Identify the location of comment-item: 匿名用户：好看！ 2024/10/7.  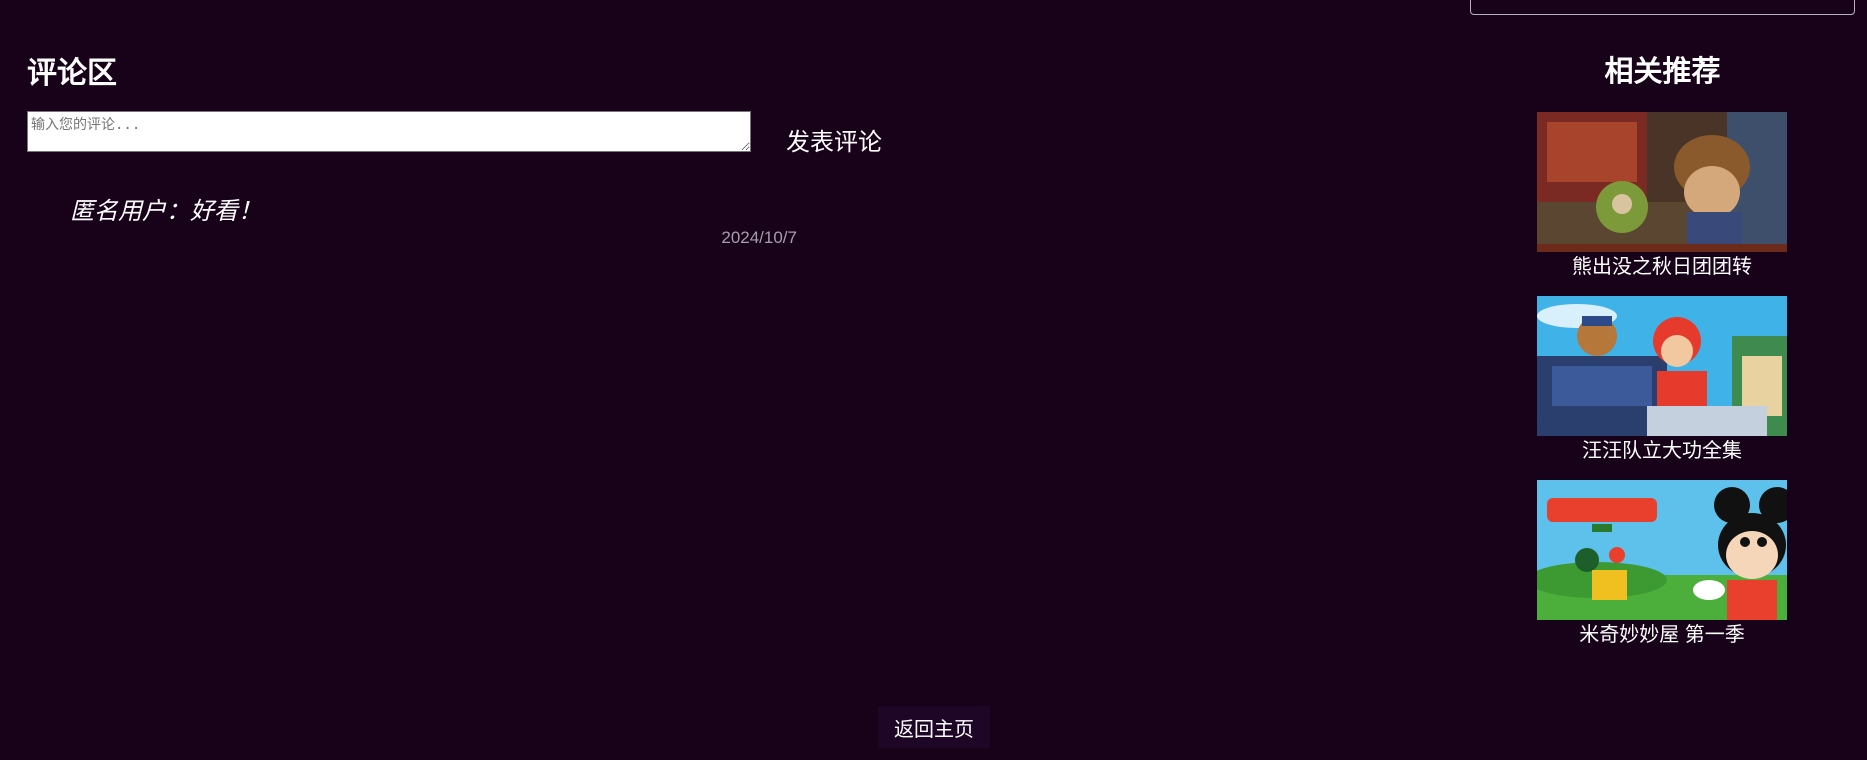
(433, 221).